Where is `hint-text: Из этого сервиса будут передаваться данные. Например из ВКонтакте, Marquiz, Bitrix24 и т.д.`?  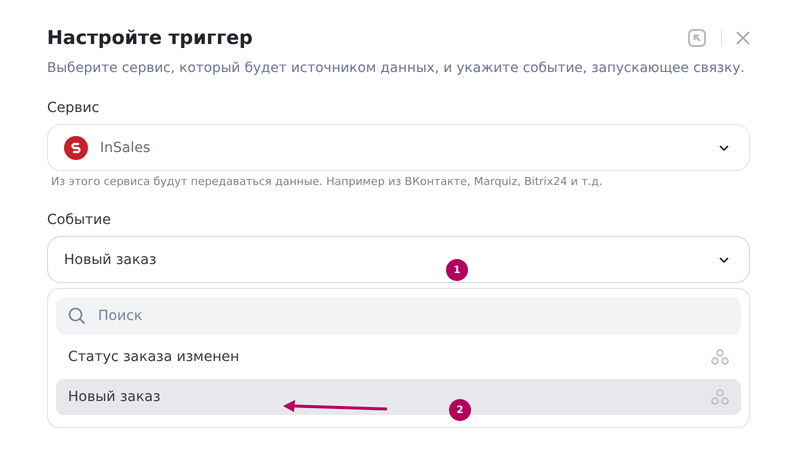
hint-text: Из этого сервиса будут передаваться данные. Например из ВКонтакте, Marquiz, Bitrix24 и т.д. is located at coordinates (327, 181).